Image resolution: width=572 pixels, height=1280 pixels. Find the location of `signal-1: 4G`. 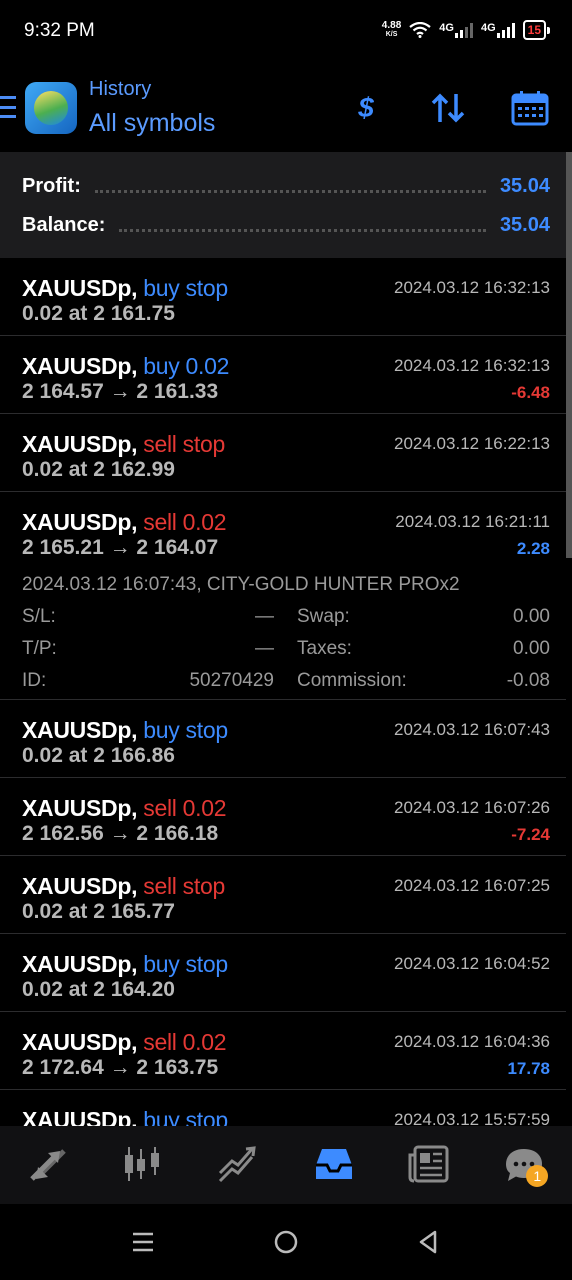

signal-1: 4G is located at coordinates (456, 30).